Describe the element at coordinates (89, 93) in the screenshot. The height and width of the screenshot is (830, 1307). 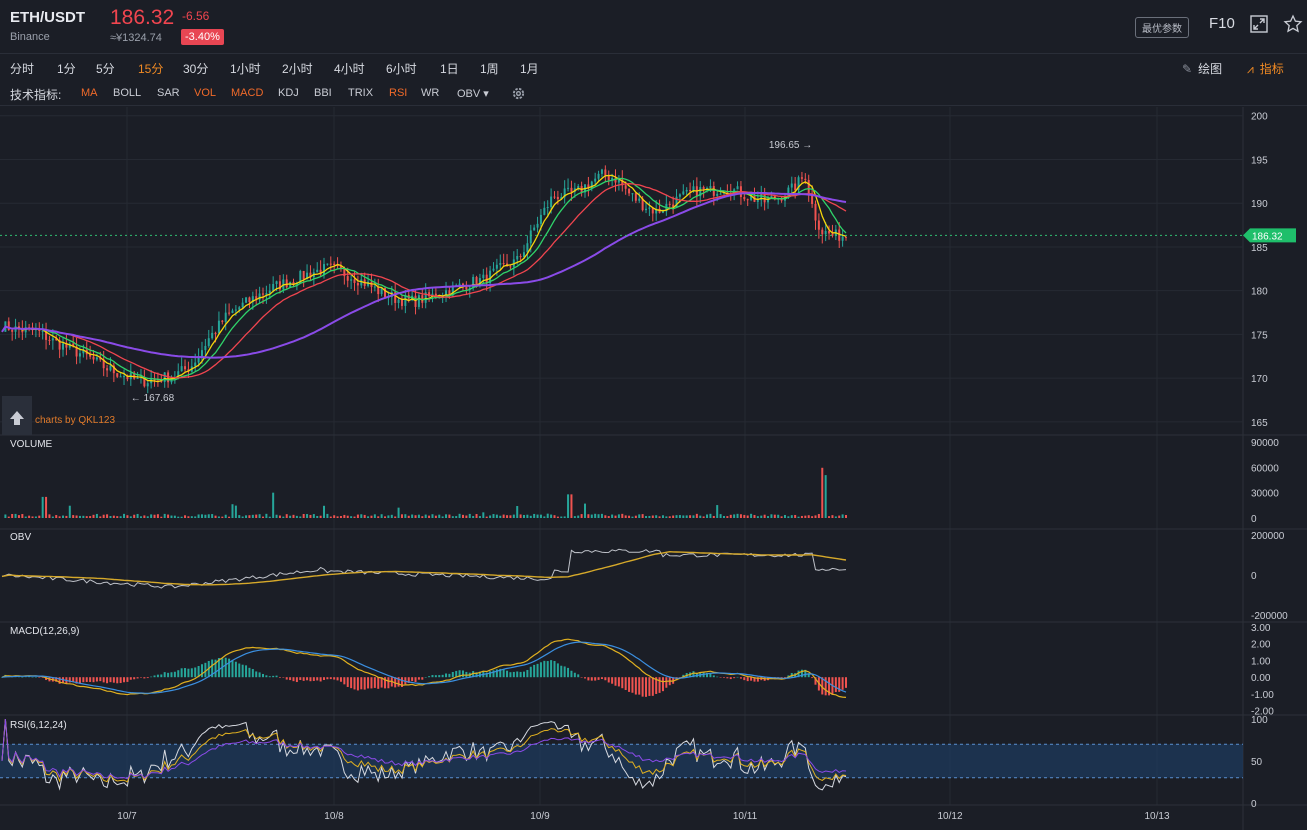
I see `indicator-ma: MA` at that location.